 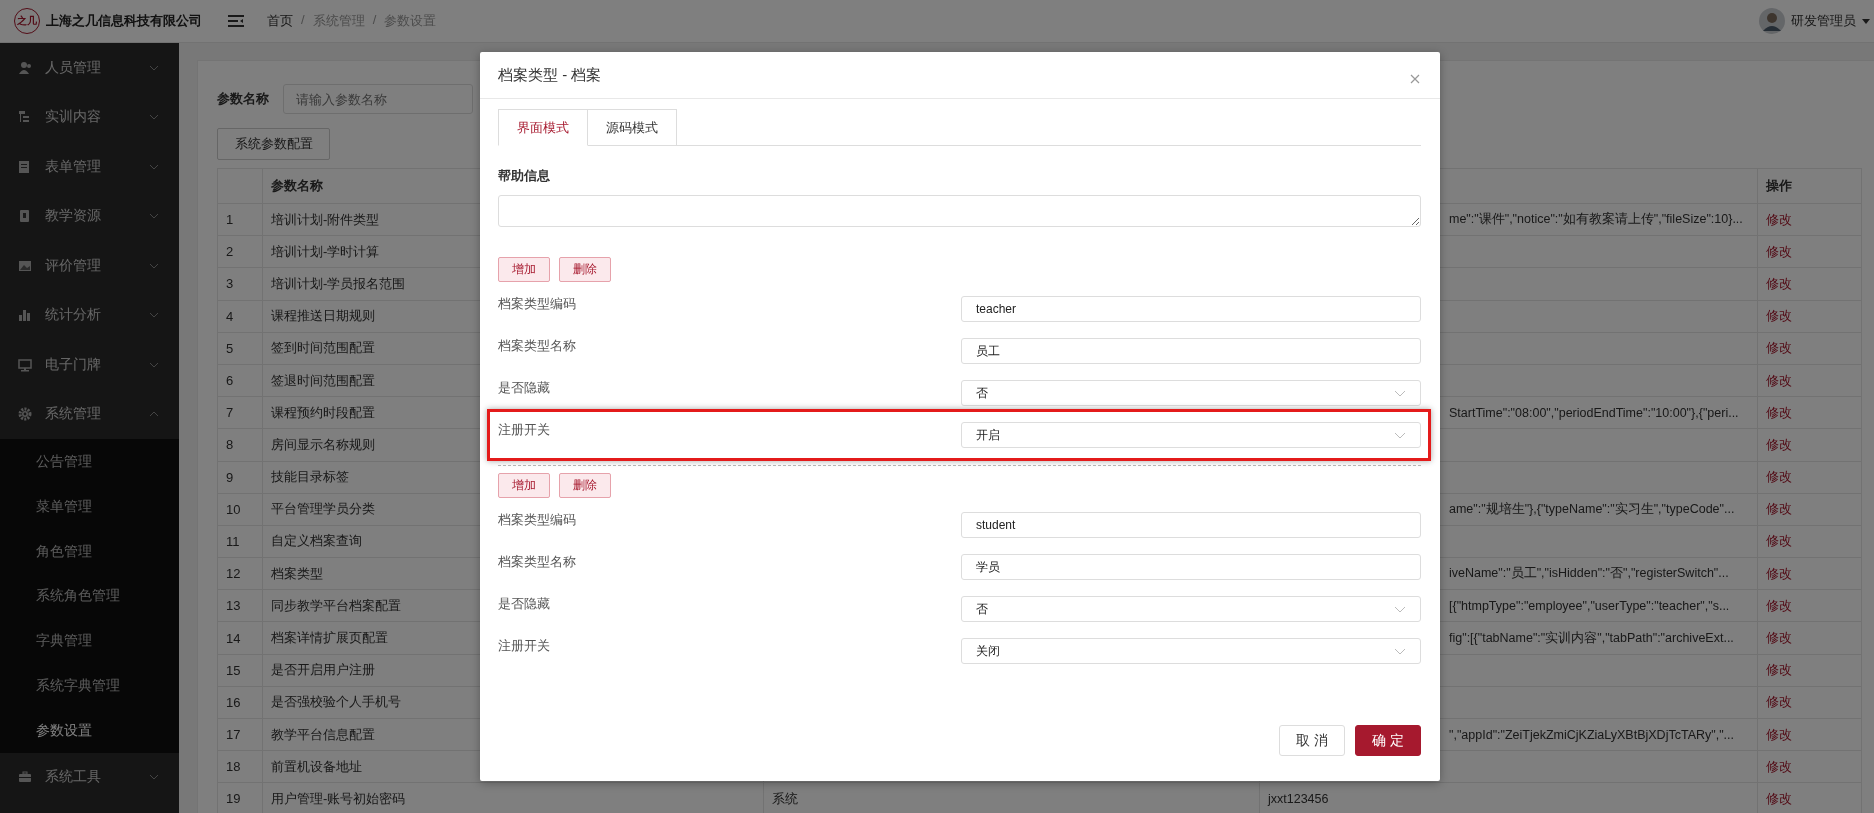 I want to click on table-cell: 9, so click(x=240, y=477).